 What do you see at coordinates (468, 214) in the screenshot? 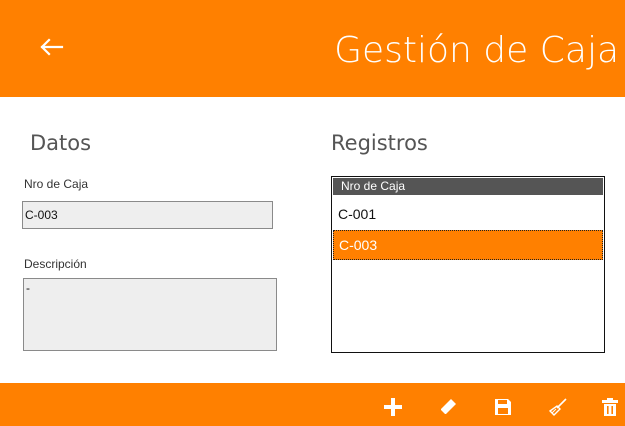
I see `grid-row: C-001` at bounding box center [468, 214].